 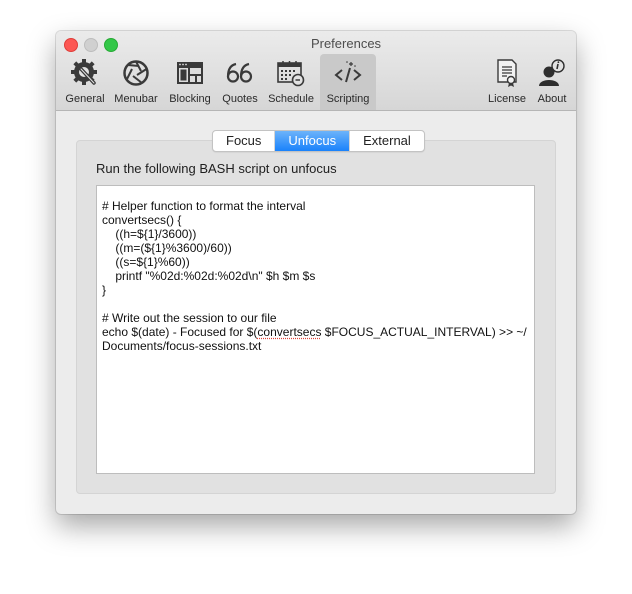 What do you see at coordinates (85, 73) in the screenshot?
I see `gear-wrench-icon` at bounding box center [85, 73].